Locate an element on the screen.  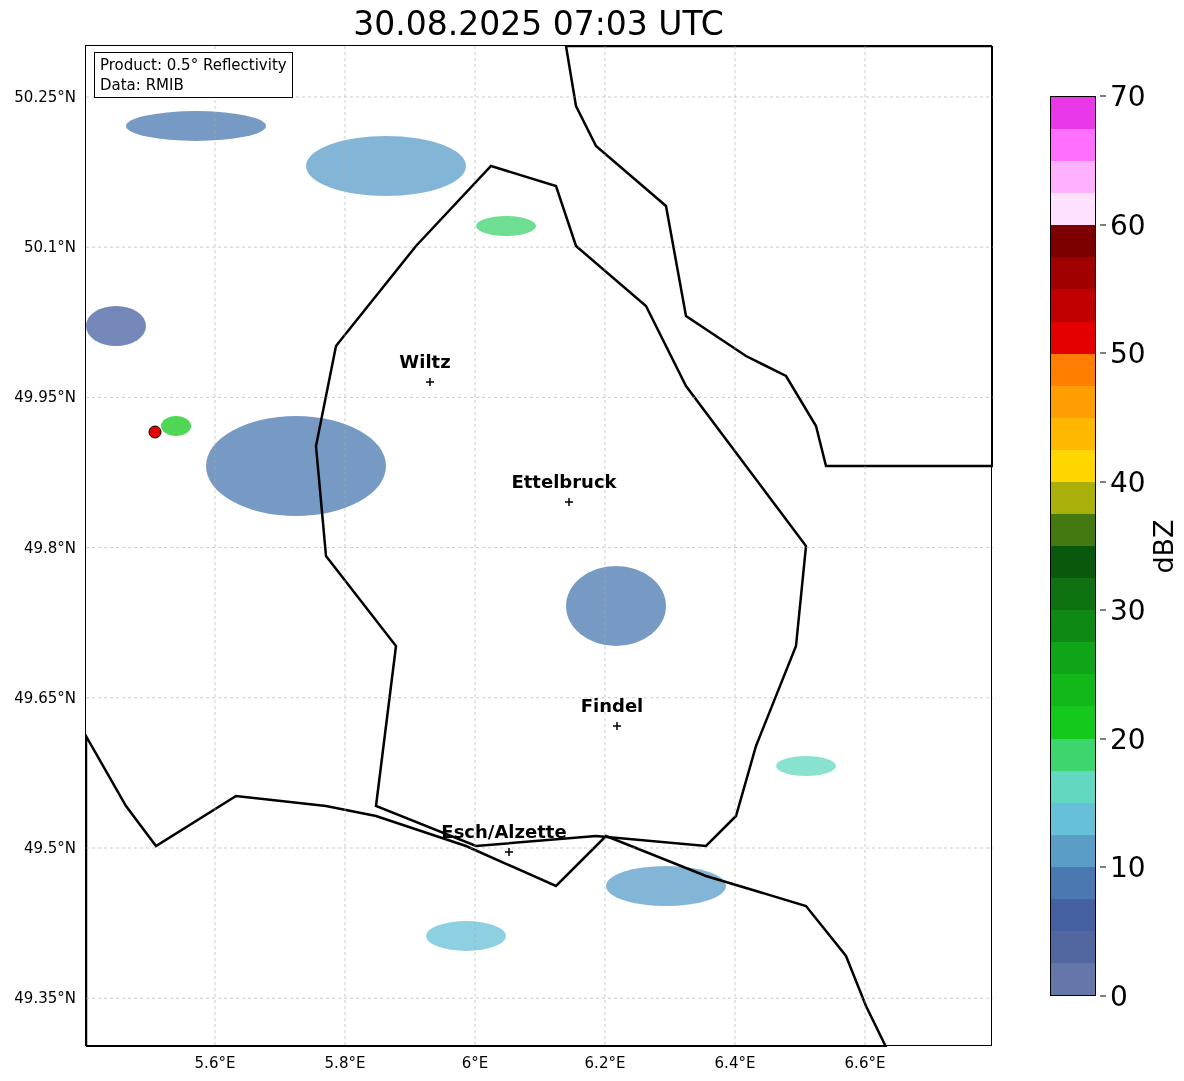
latitude-label: 50.1°N is located at coordinates (49, 247).